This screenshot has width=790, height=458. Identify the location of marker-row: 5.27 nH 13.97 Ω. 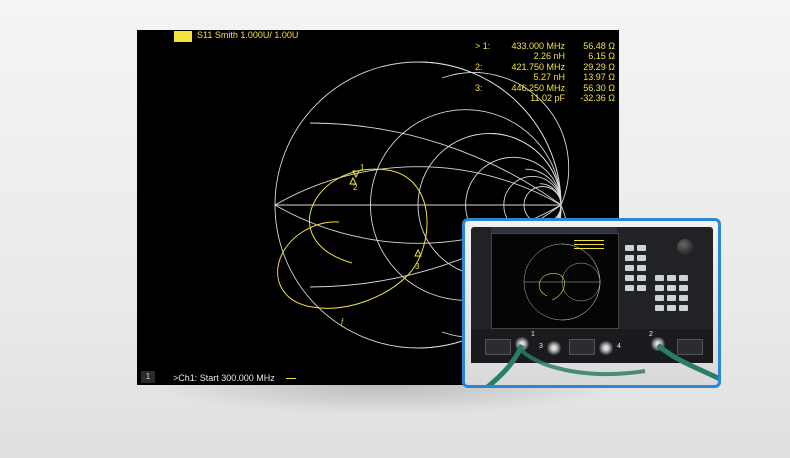
(574, 77).